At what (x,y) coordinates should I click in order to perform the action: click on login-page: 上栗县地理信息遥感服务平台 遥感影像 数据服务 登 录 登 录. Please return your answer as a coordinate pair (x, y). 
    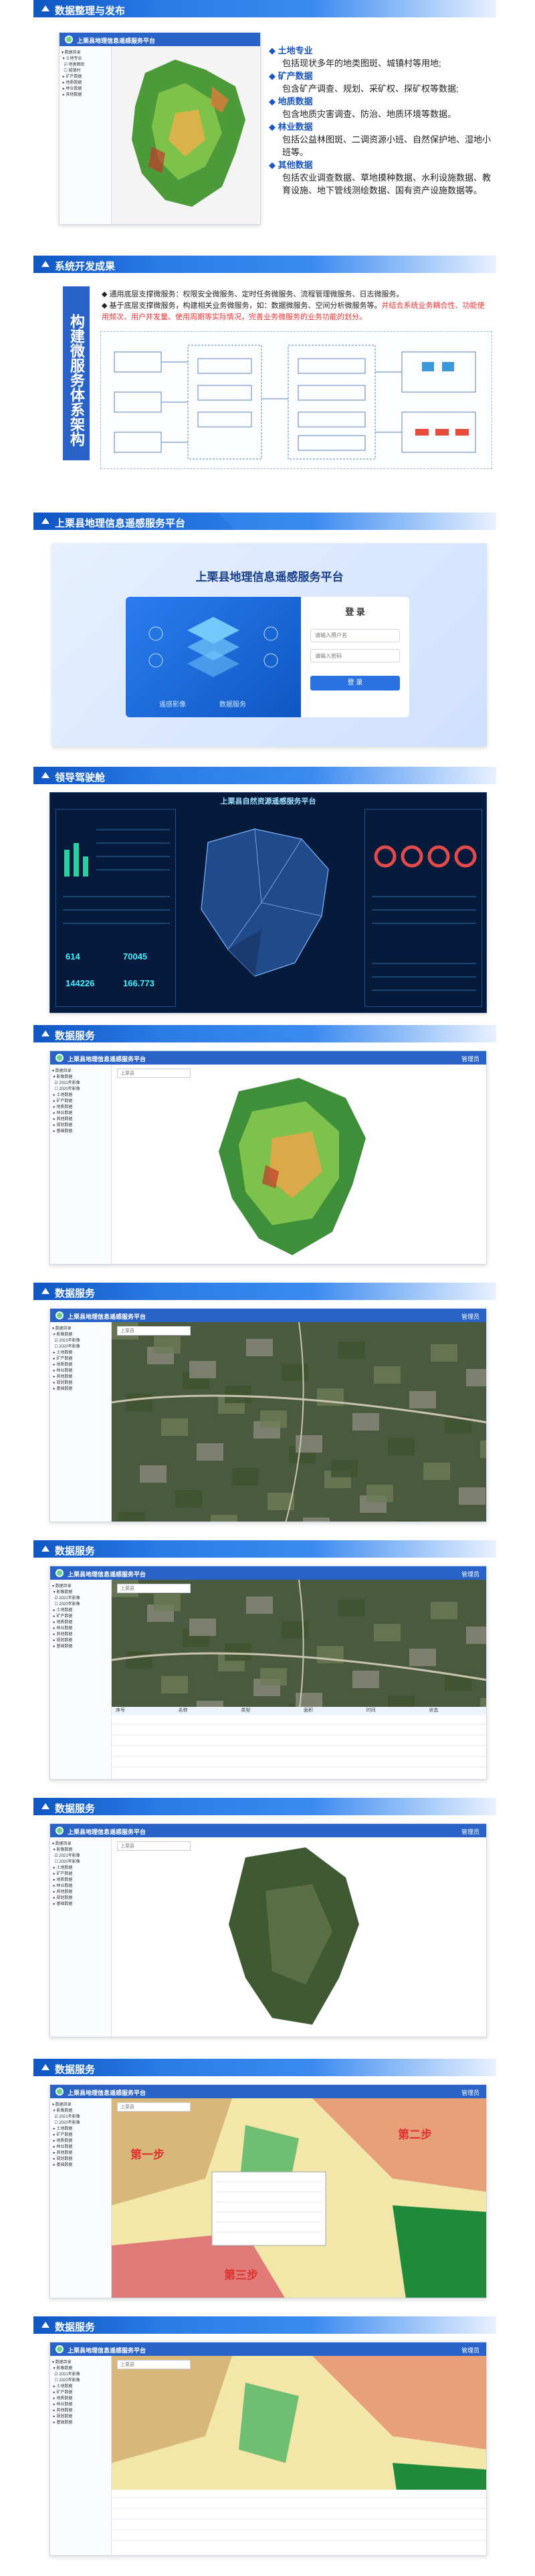
    Looking at the image, I should click on (269, 645).